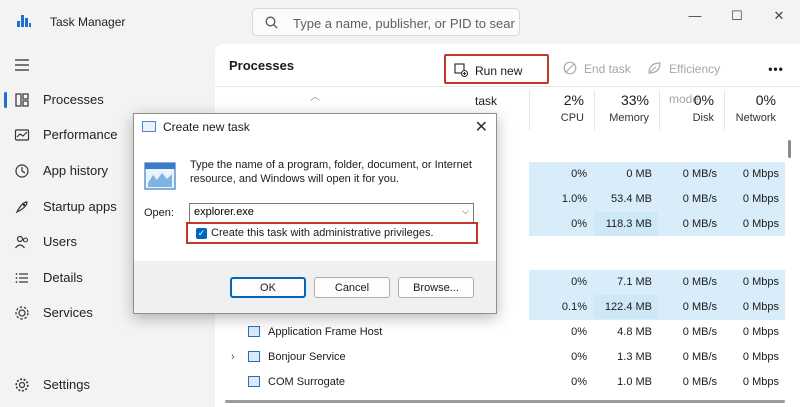 The image size is (800, 407). I want to click on expand-chevron-icon: ›, so click(233, 357).